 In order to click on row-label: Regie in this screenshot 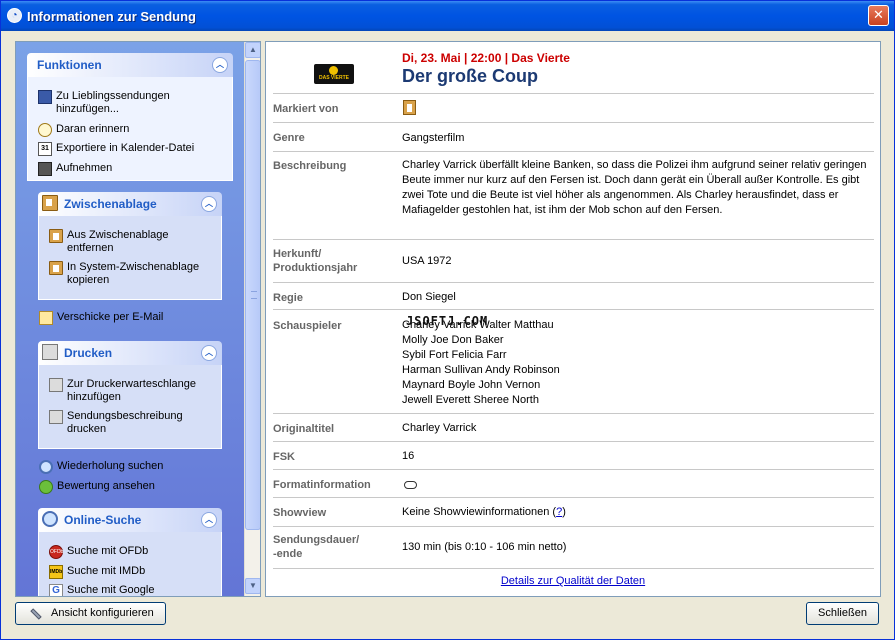, I will do `click(288, 298)`.